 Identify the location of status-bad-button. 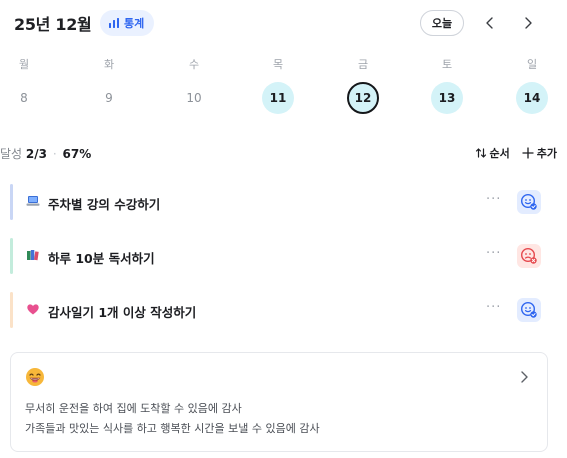
(529, 256).